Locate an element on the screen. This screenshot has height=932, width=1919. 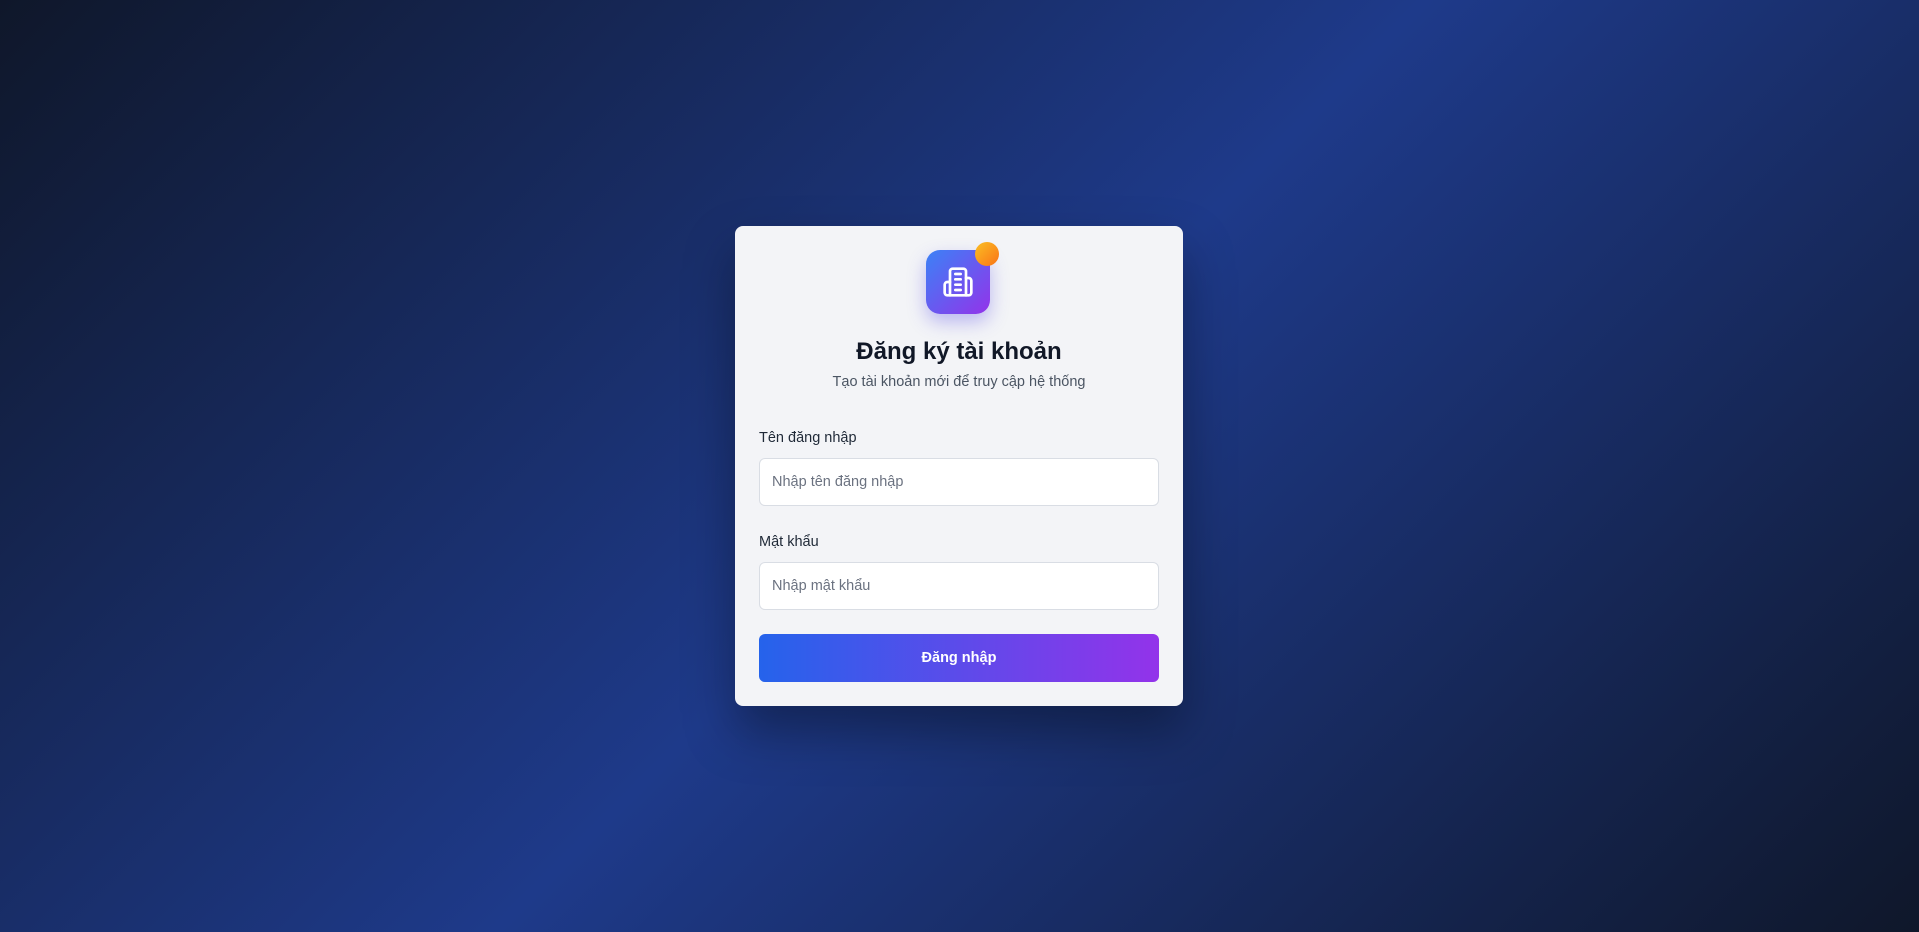
username-label: Tên đăng nhập is located at coordinates (808, 438).